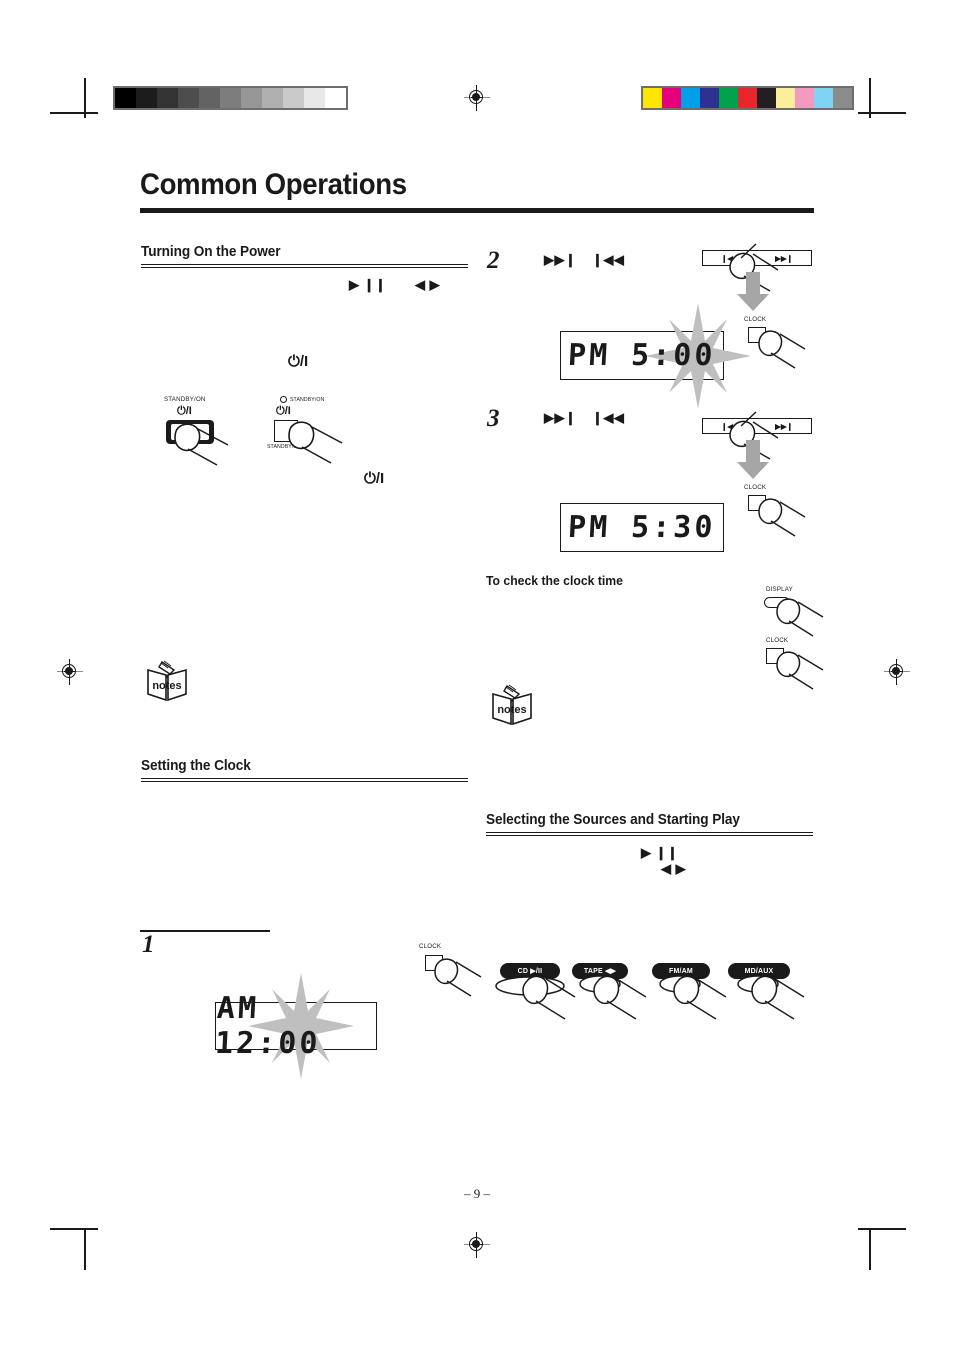 Image resolution: width=954 pixels, height=1352 pixels. What do you see at coordinates (477, 98) in the screenshot?
I see `registration-mark-top` at bounding box center [477, 98].